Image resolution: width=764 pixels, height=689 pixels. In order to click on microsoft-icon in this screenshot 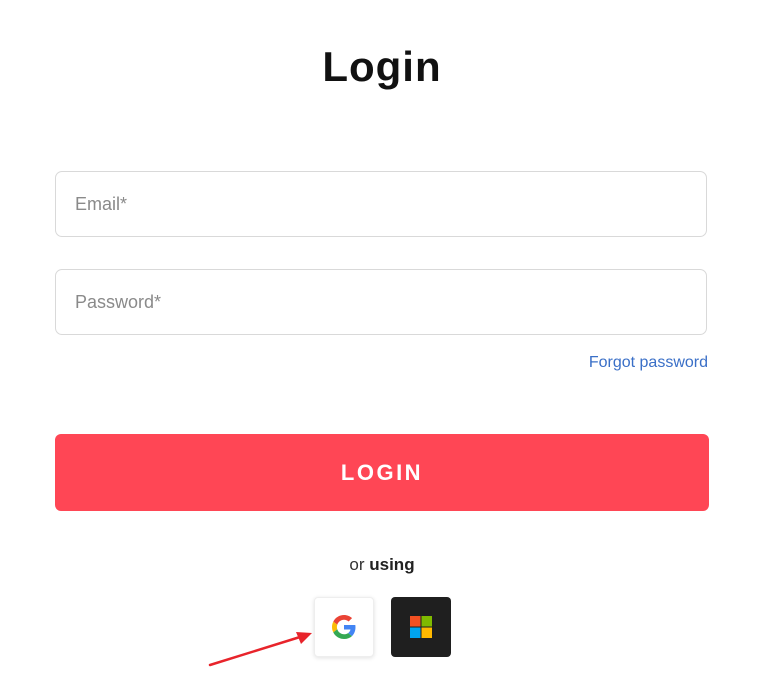, I will do `click(421, 627)`.